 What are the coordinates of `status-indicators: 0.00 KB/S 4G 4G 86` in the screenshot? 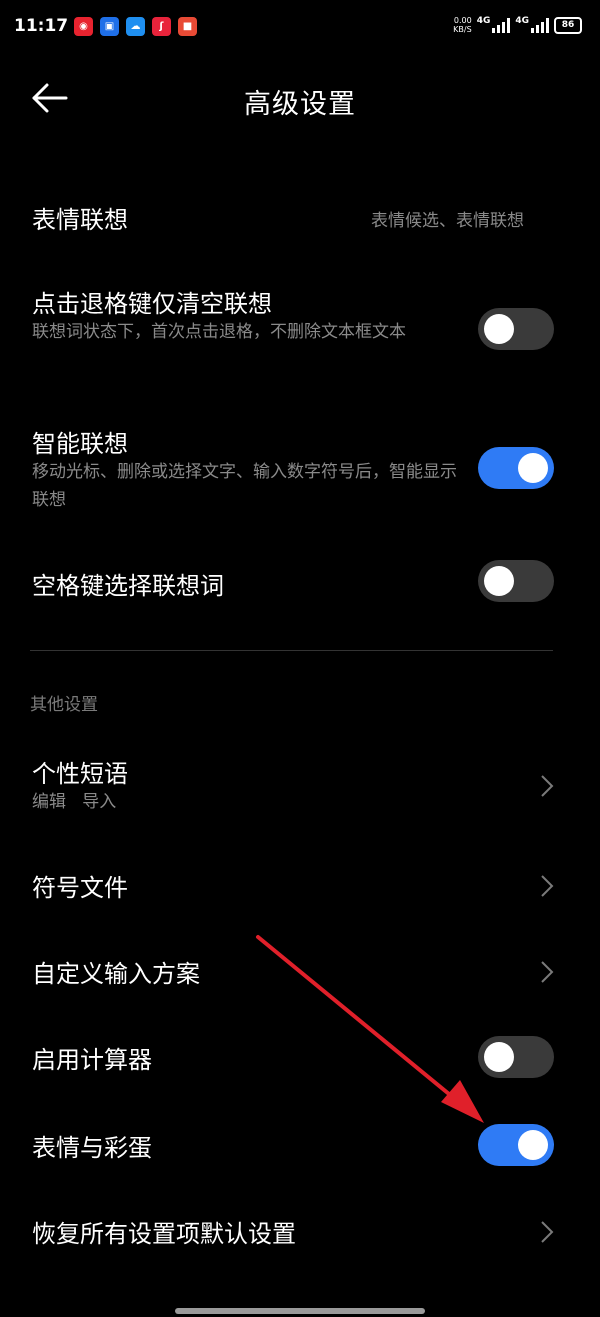 It's located at (517, 25).